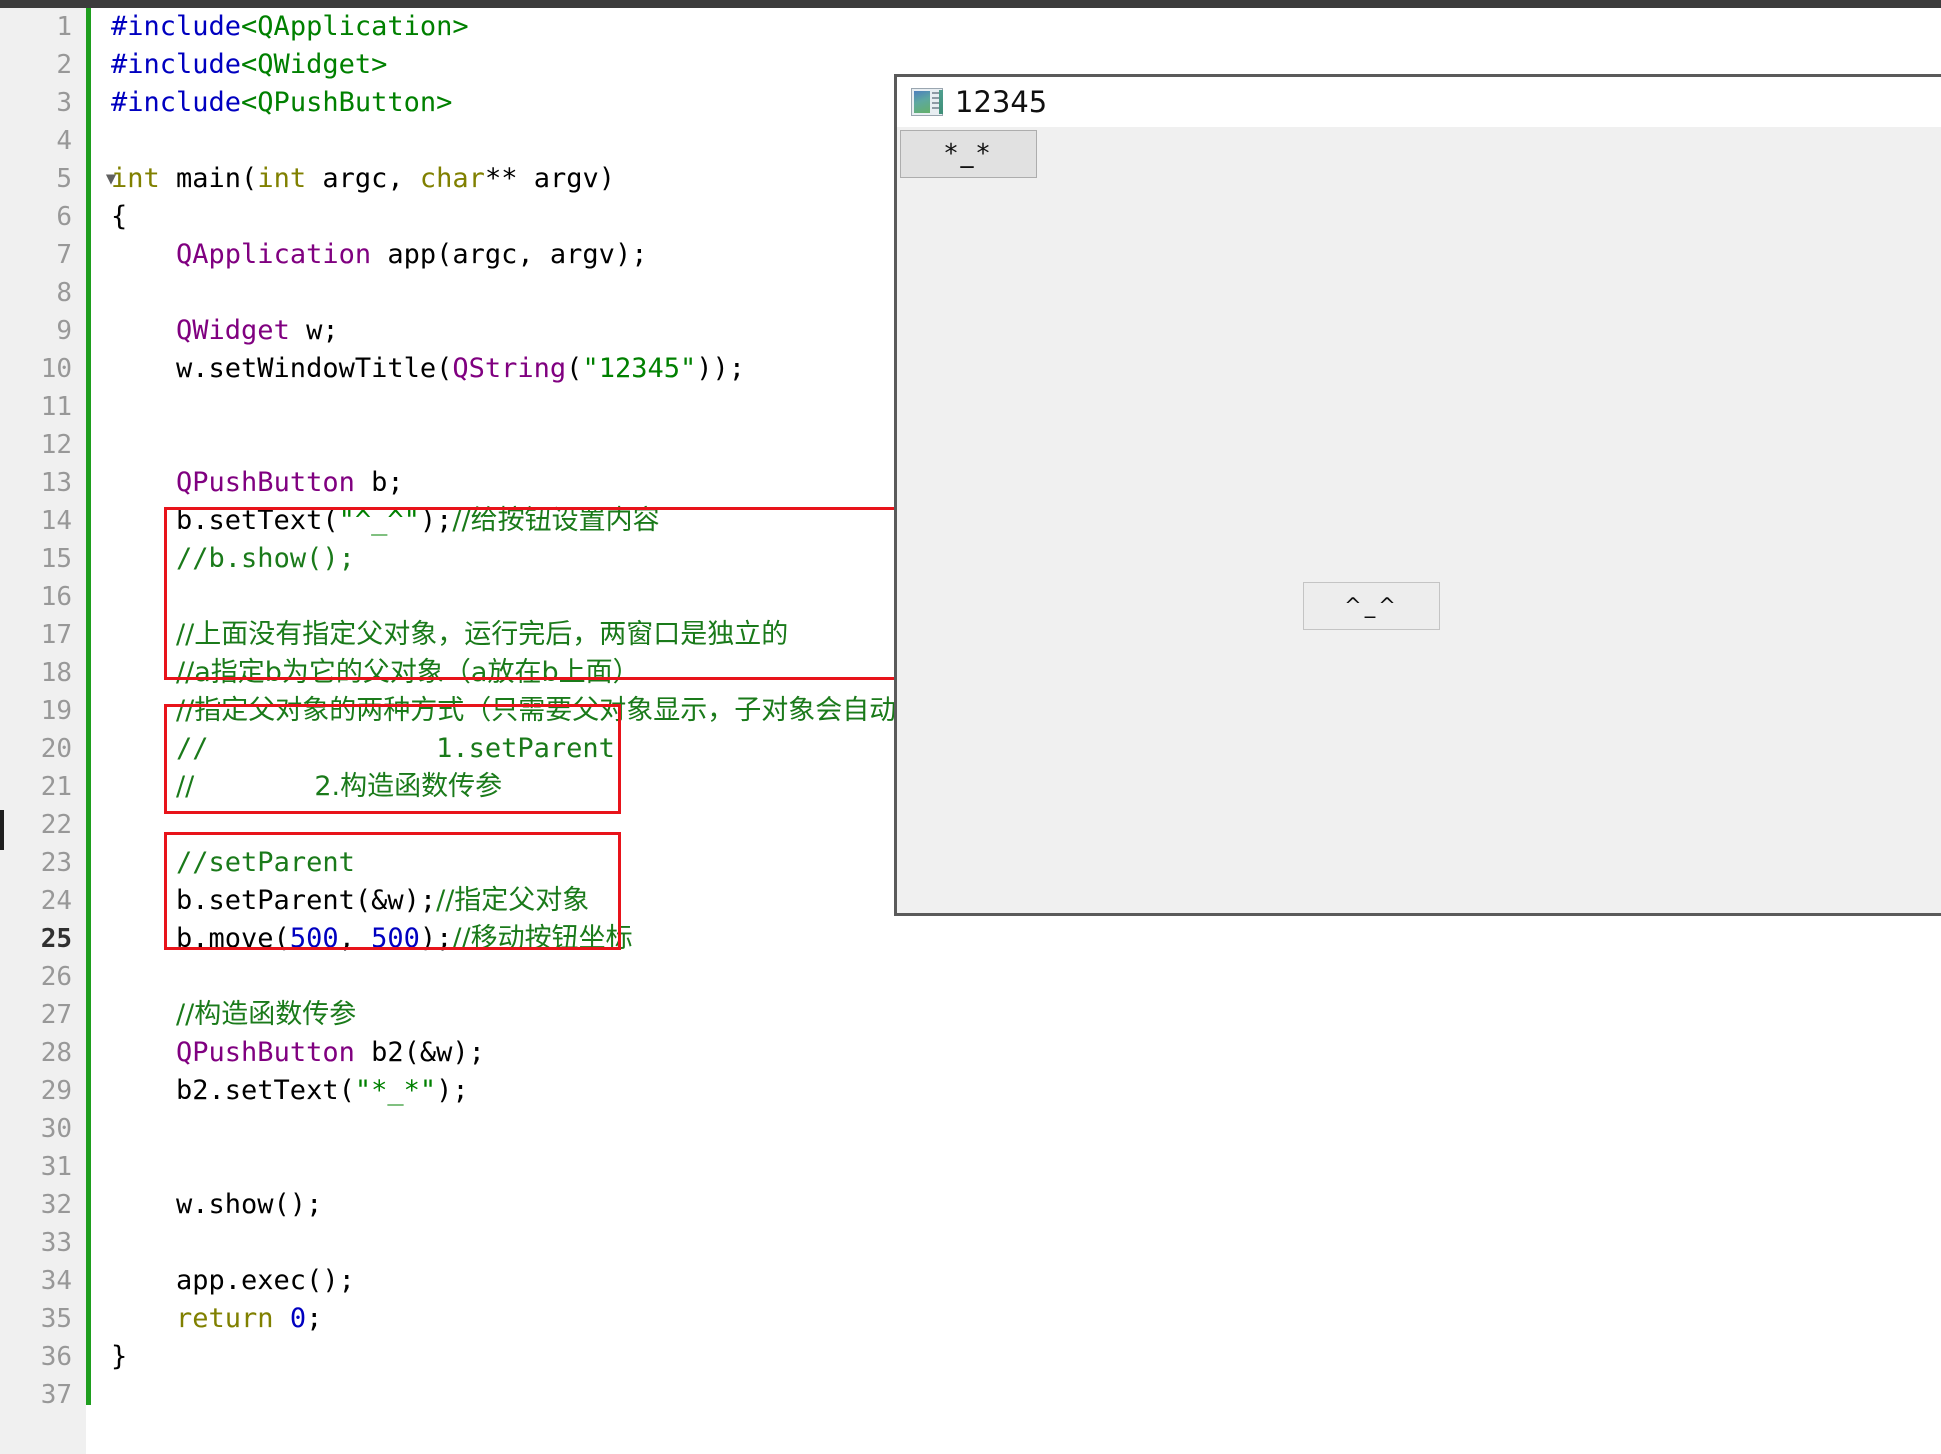 The image size is (1941, 1454). What do you see at coordinates (970, 27) in the screenshot?
I see `code-line: 1 #include<QApplication>` at bounding box center [970, 27].